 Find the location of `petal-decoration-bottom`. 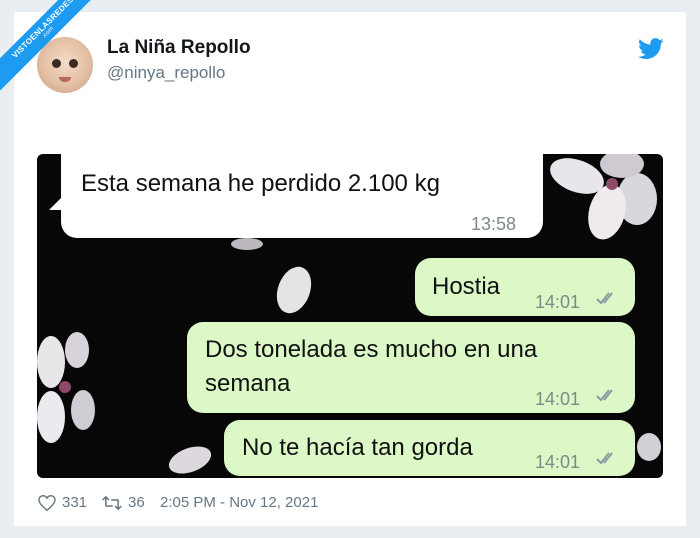

petal-decoration-bottom is located at coordinates (190, 460).